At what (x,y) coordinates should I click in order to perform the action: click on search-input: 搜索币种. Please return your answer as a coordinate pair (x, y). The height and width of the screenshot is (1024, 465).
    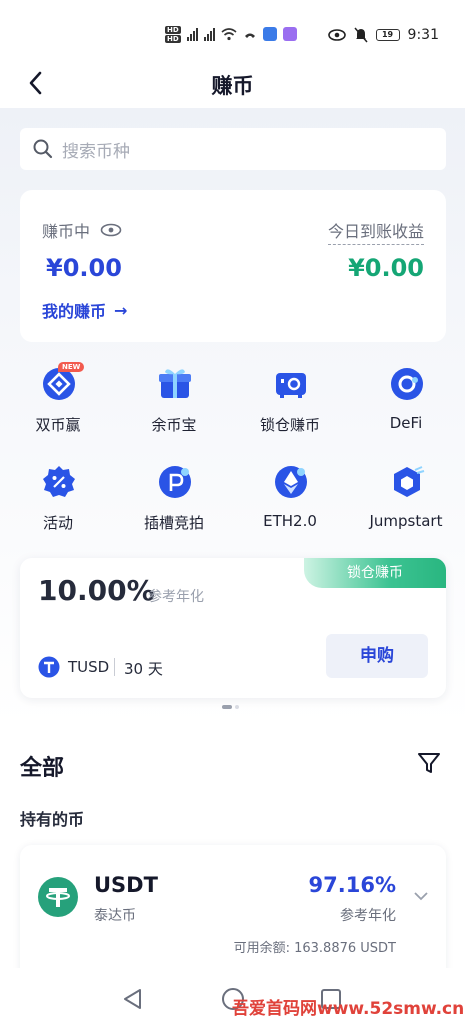
    Looking at the image, I should click on (233, 149).